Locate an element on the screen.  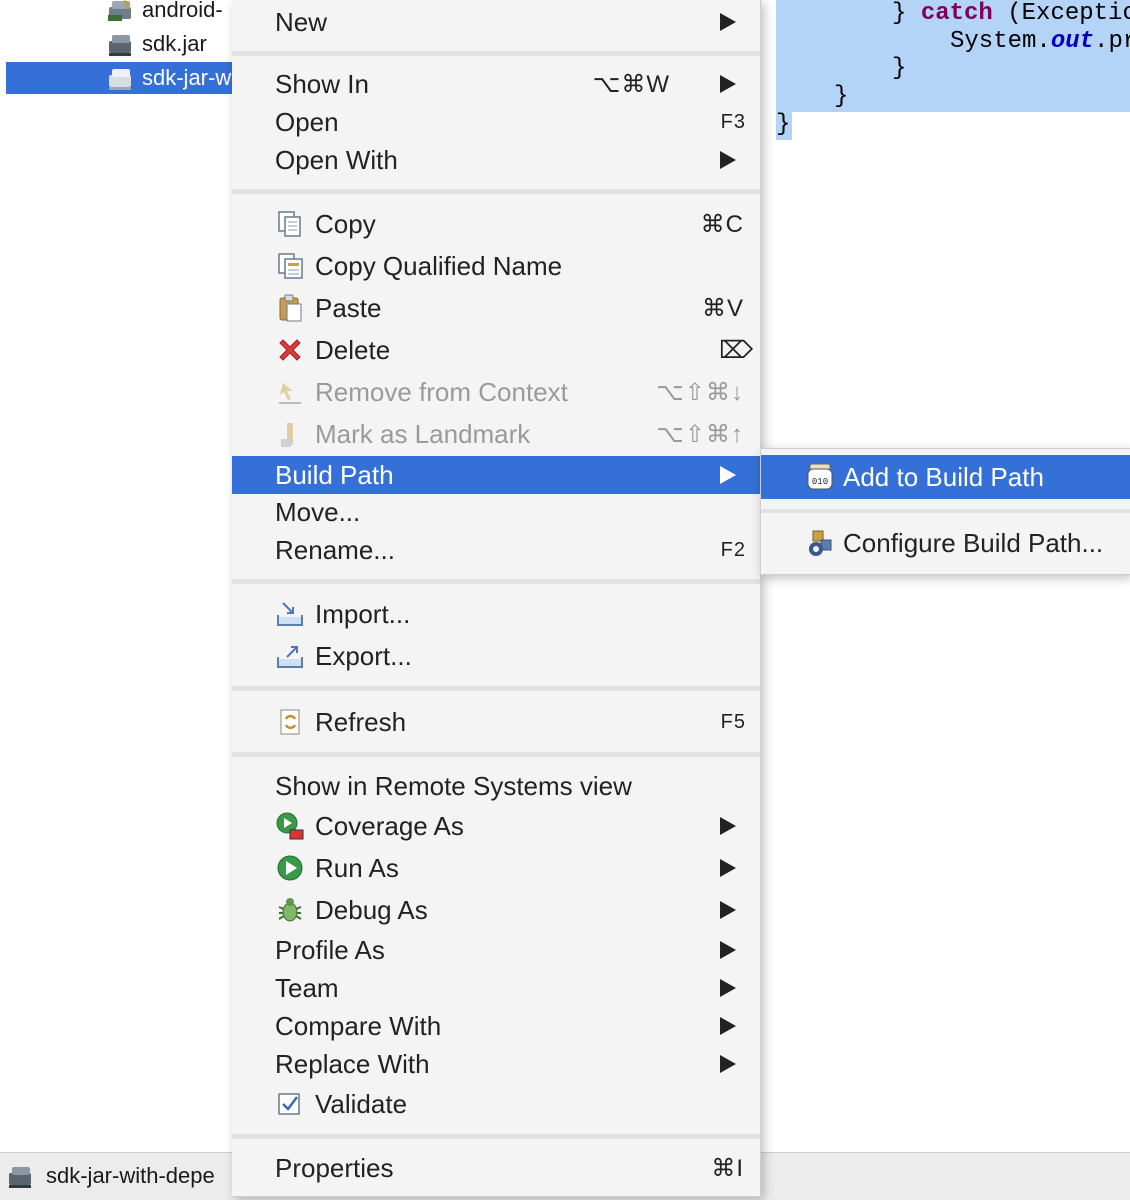
code-keyword: catch is located at coordinates (956, 13).